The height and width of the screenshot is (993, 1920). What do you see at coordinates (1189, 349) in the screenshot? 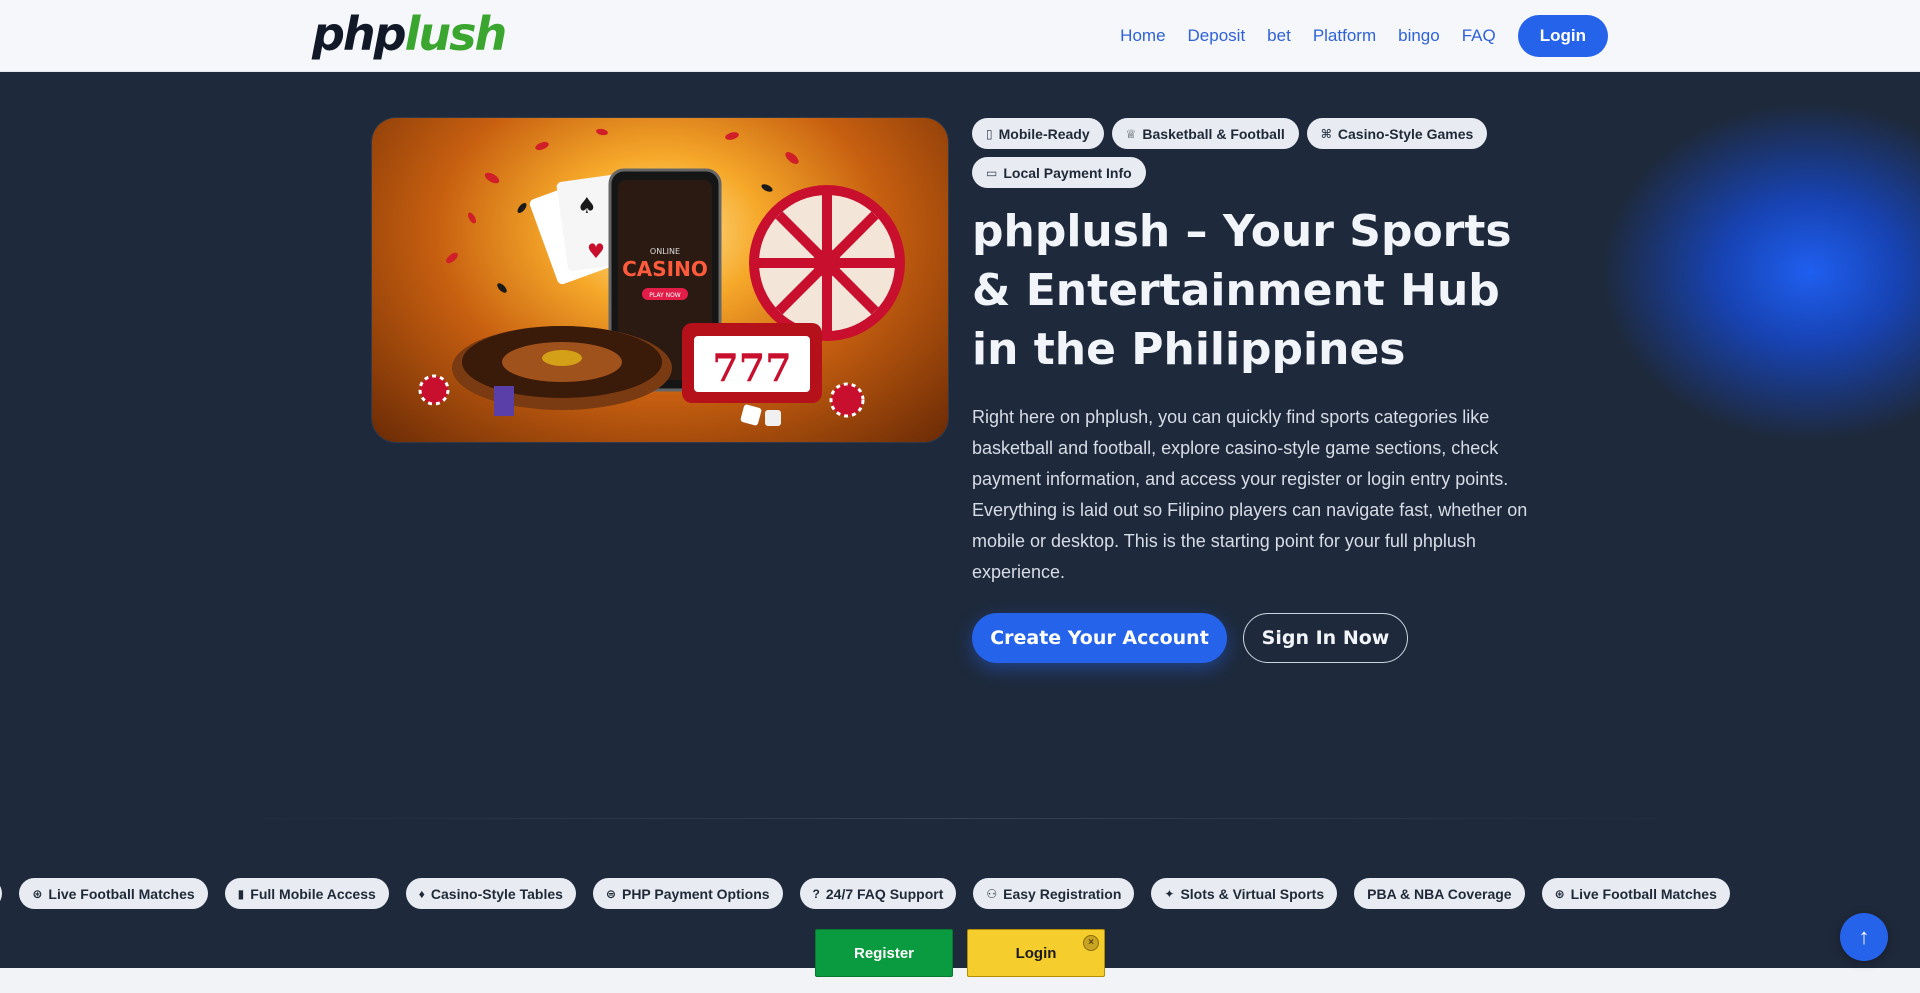
I see `hero-title-line: in the Philippines` at bounding box center [1189, 349].